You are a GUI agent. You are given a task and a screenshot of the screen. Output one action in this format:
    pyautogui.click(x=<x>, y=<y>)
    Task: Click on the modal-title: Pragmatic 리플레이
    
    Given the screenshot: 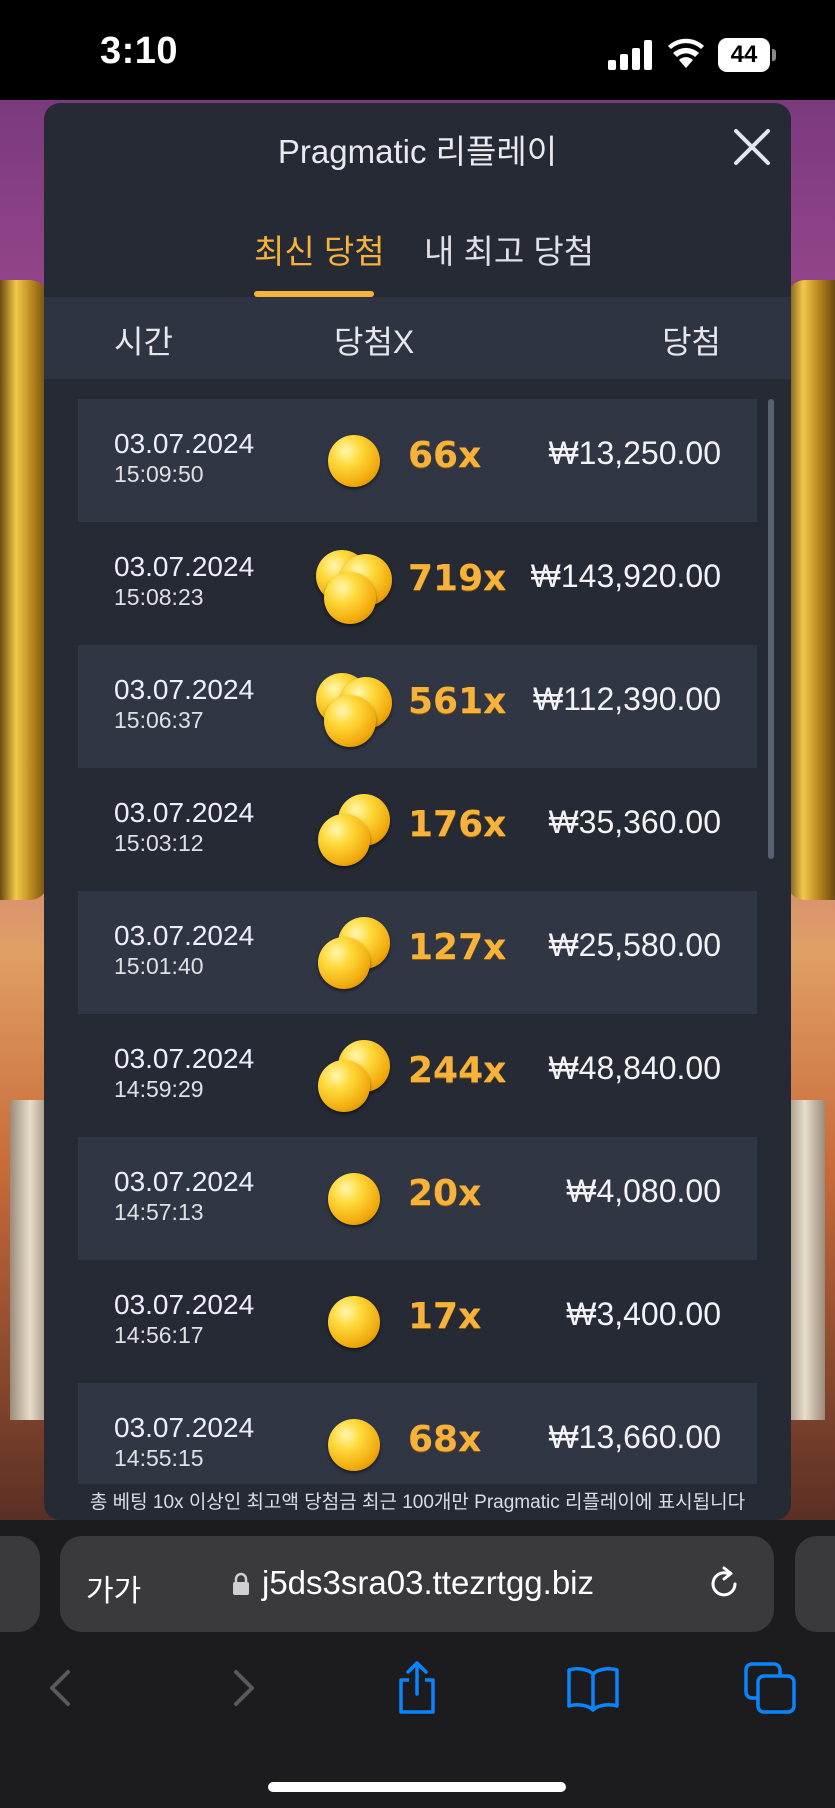 What is the action you would take?
    pyautogui.click(x=417, y=151)
    